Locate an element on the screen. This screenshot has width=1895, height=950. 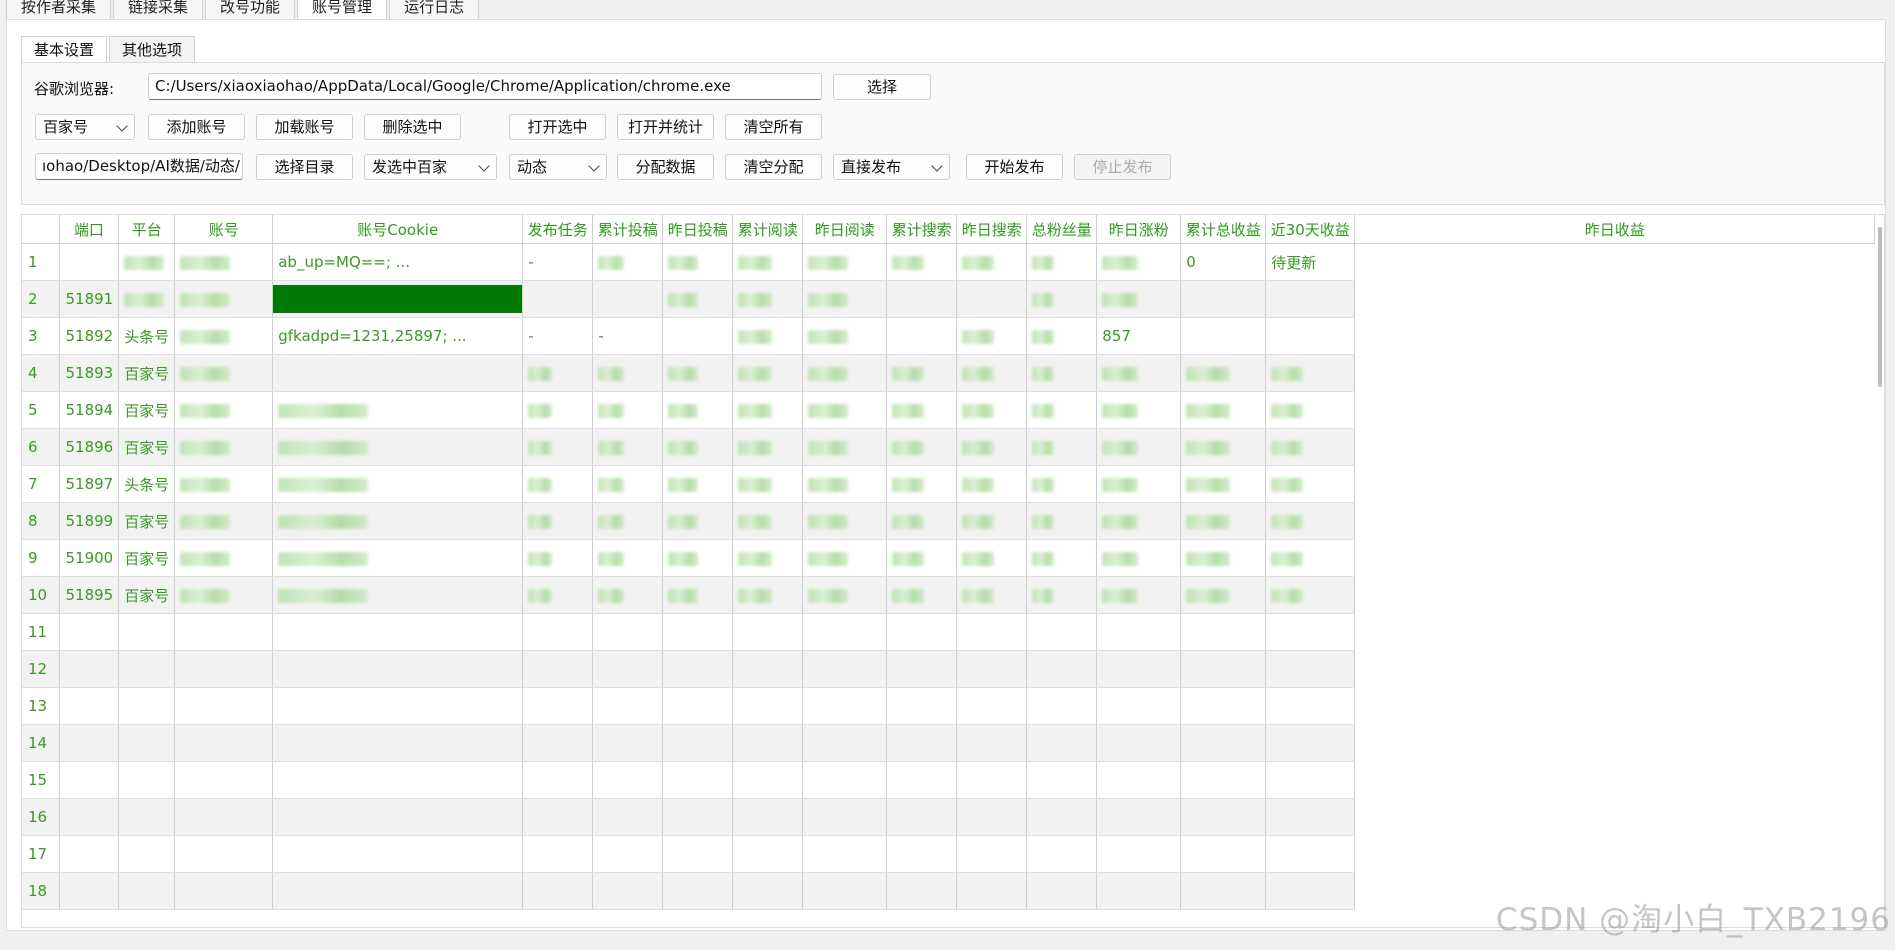
table-row: 11 is located at coordinates (948, 632).